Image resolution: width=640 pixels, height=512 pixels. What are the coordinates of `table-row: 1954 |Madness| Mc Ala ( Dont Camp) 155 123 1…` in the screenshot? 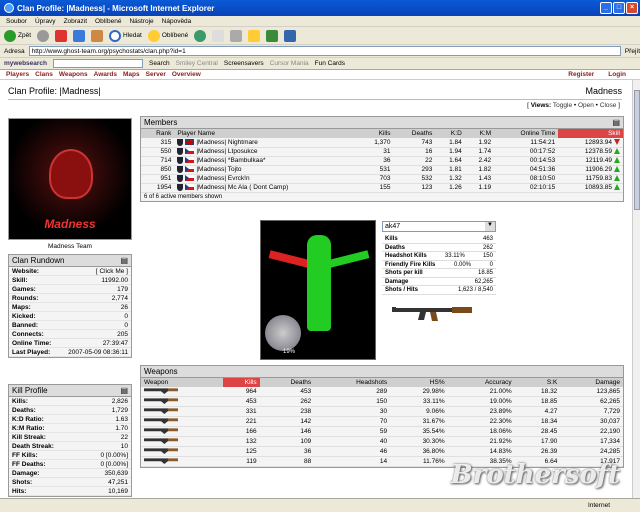 It's located at (382, 188).